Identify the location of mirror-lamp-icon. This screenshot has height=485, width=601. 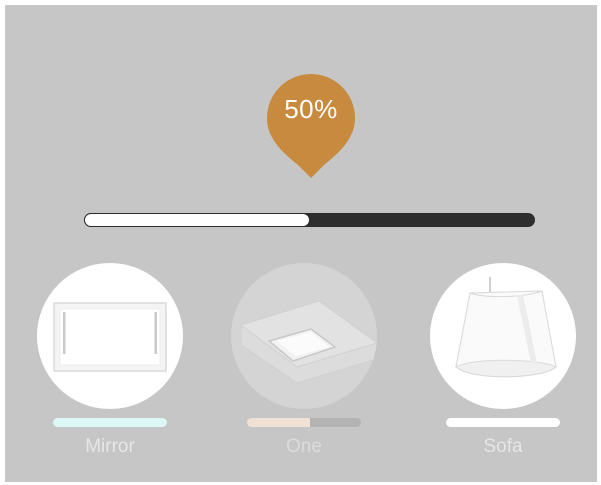
(110, 337).